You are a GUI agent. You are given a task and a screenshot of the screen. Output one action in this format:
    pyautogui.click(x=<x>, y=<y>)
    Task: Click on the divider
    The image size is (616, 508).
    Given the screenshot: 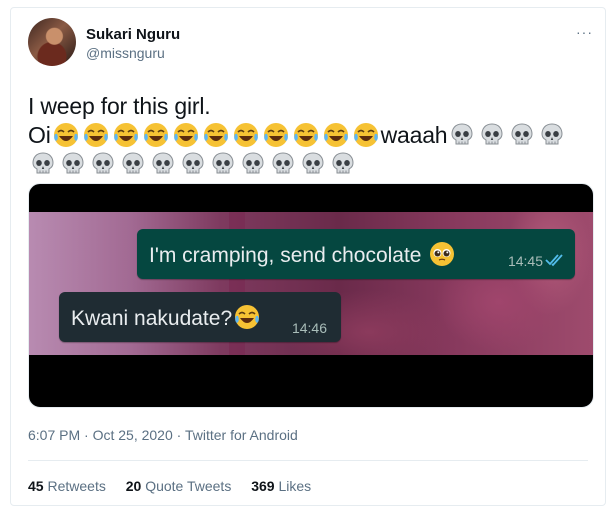 What is the action you would take?
    pyautogui.click(x=308, y=460)
    